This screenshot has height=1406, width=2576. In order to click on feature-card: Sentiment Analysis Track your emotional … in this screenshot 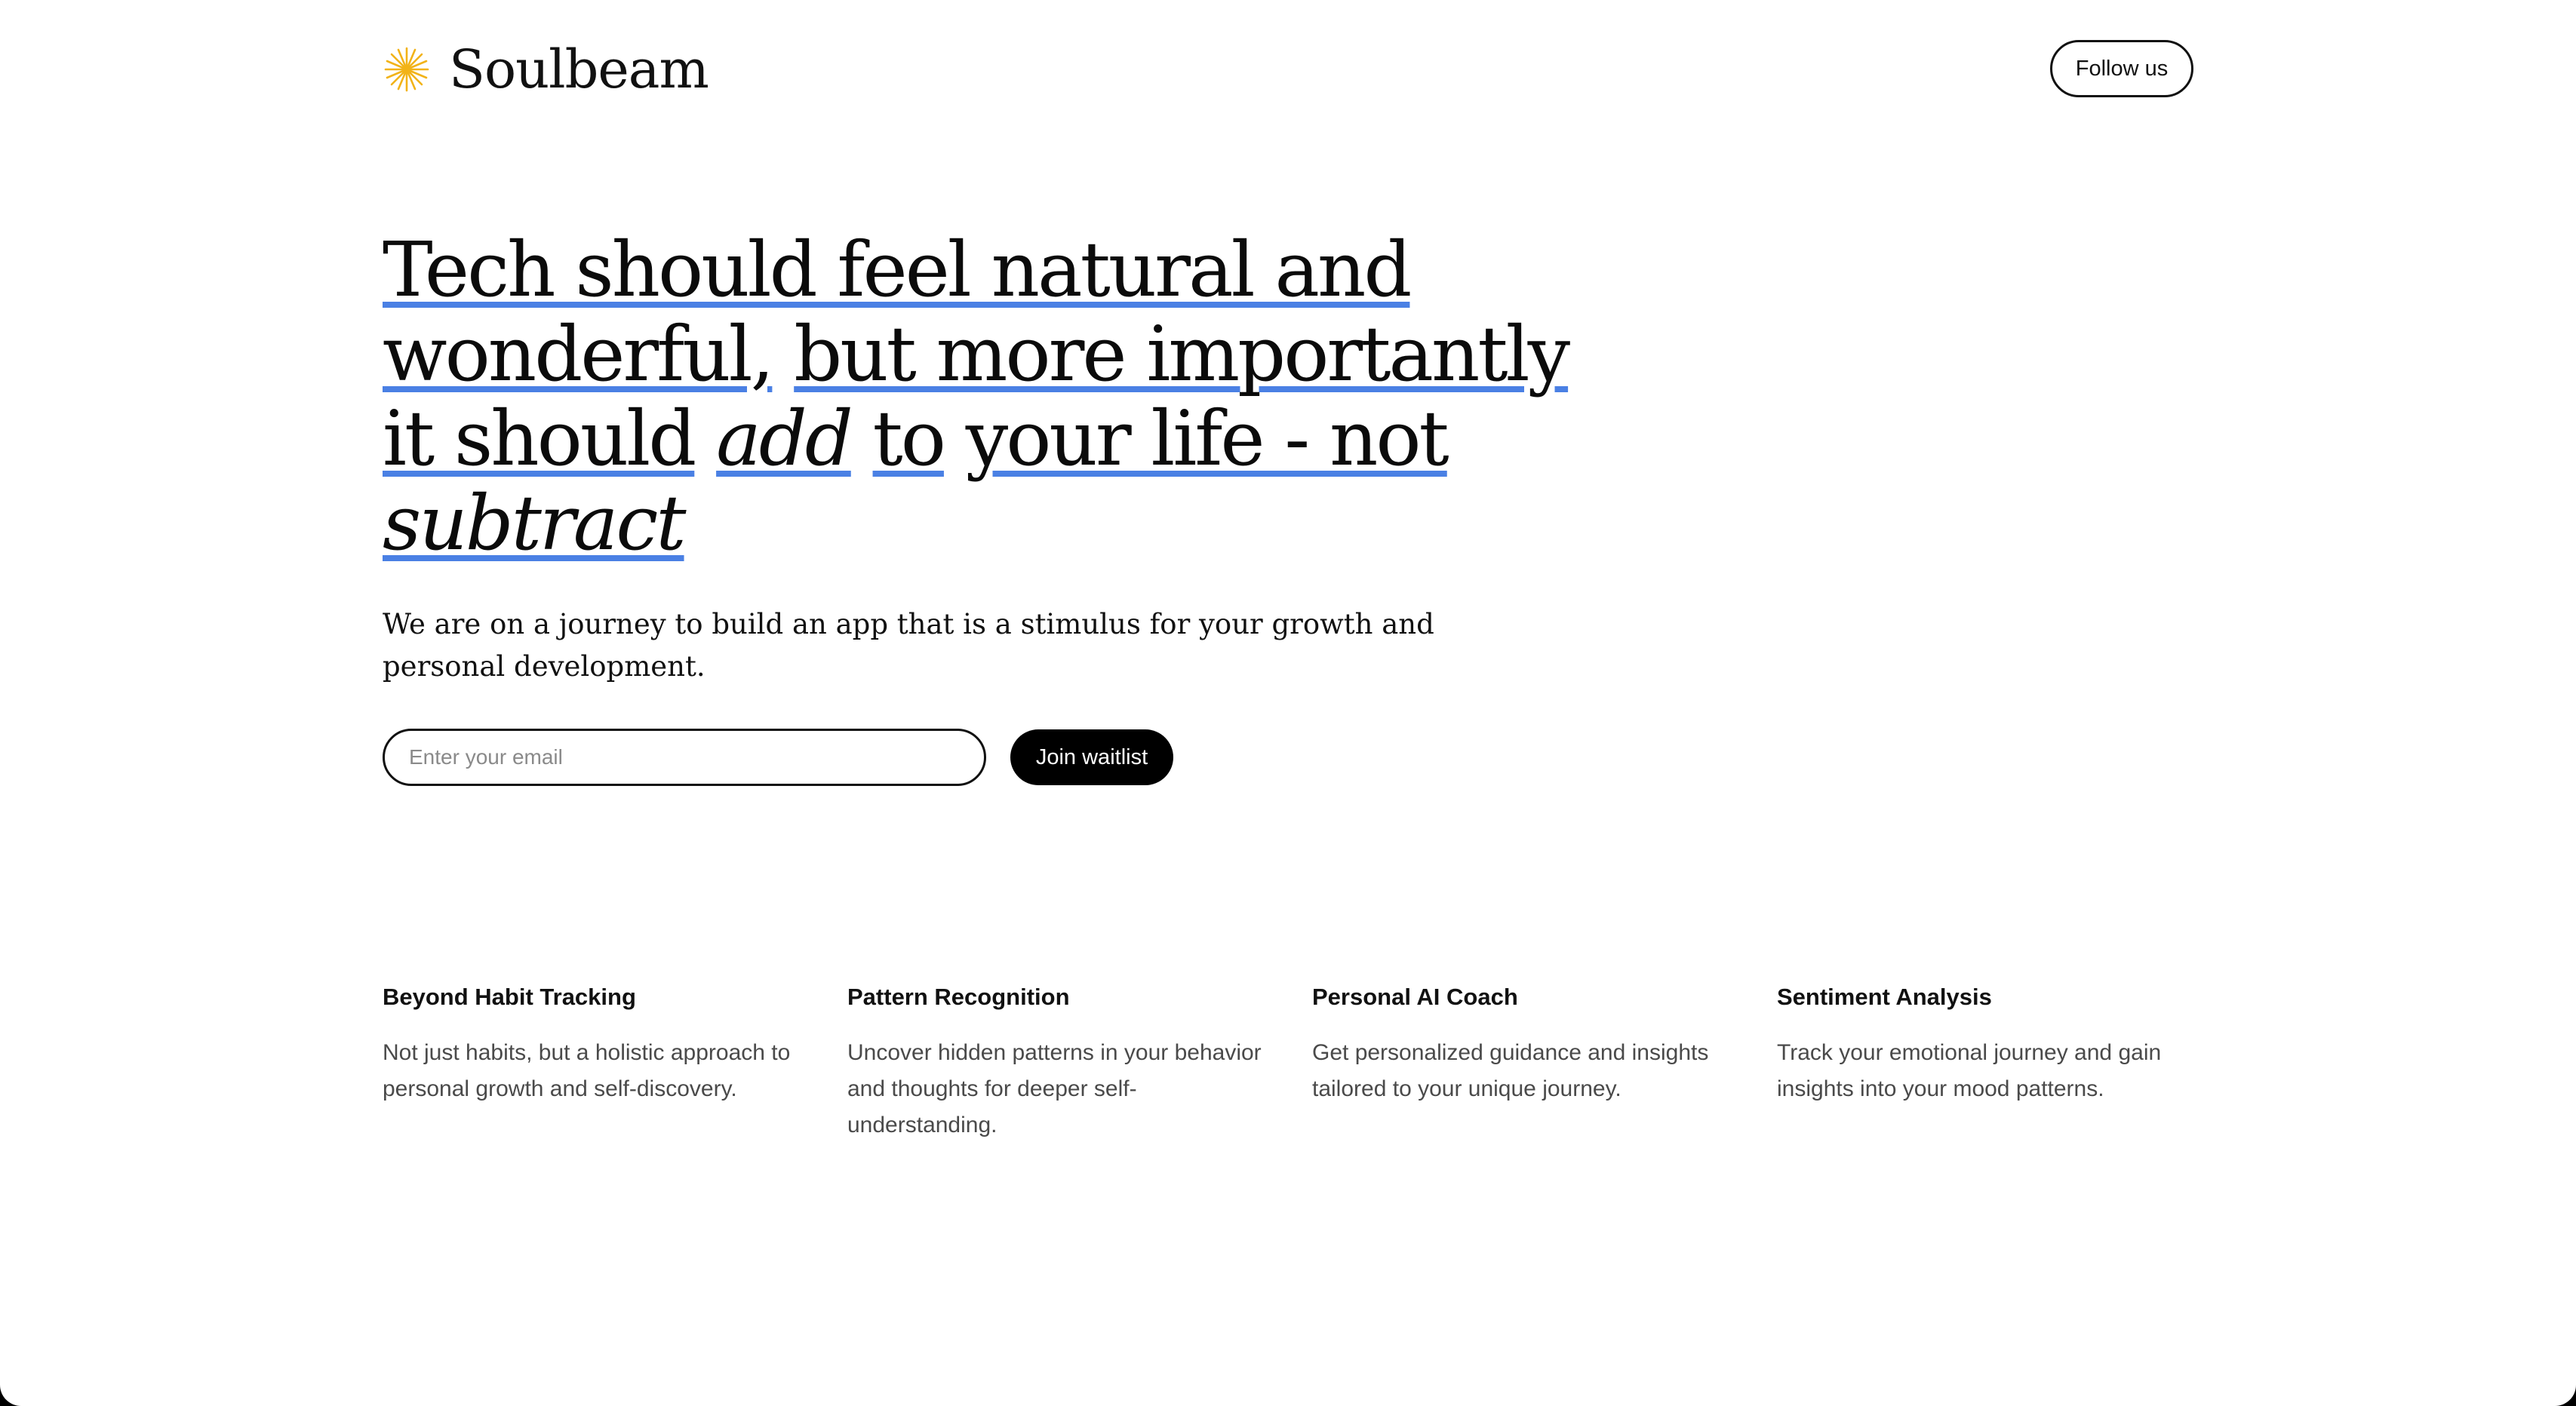, I will do `click(1988, 1044)`.